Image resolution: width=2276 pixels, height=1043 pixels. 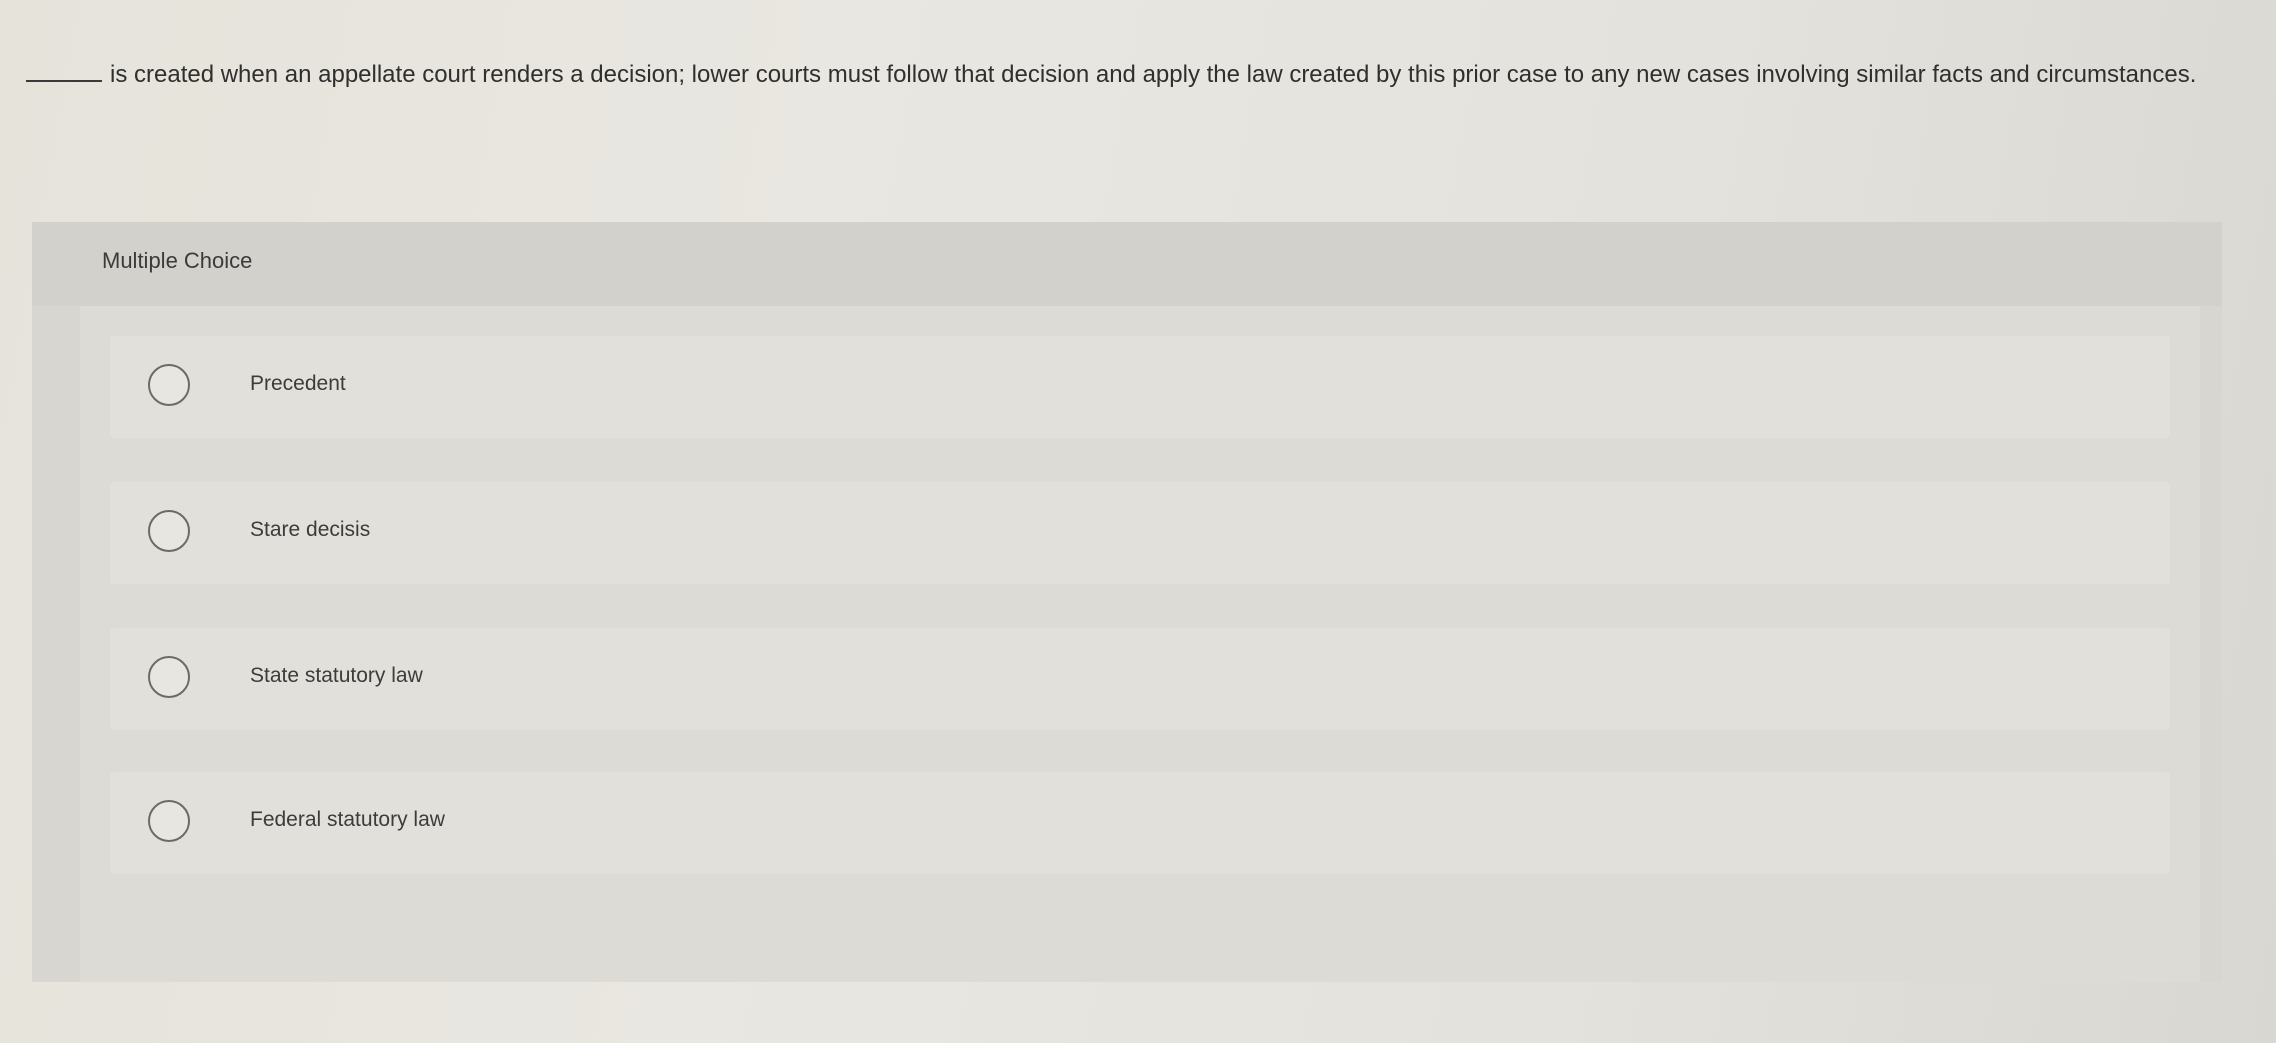 What do you see at coordinates (1140, 679) in the screenshot?
I see `option-state-statutory-law: State statutory law` at bounding box center [1140, 679].